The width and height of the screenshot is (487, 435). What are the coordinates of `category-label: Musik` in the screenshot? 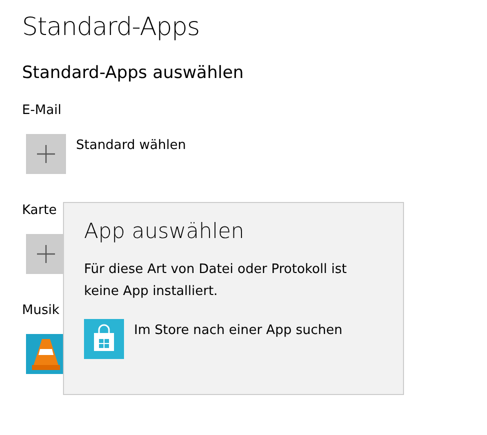 It's located at (41, 311).